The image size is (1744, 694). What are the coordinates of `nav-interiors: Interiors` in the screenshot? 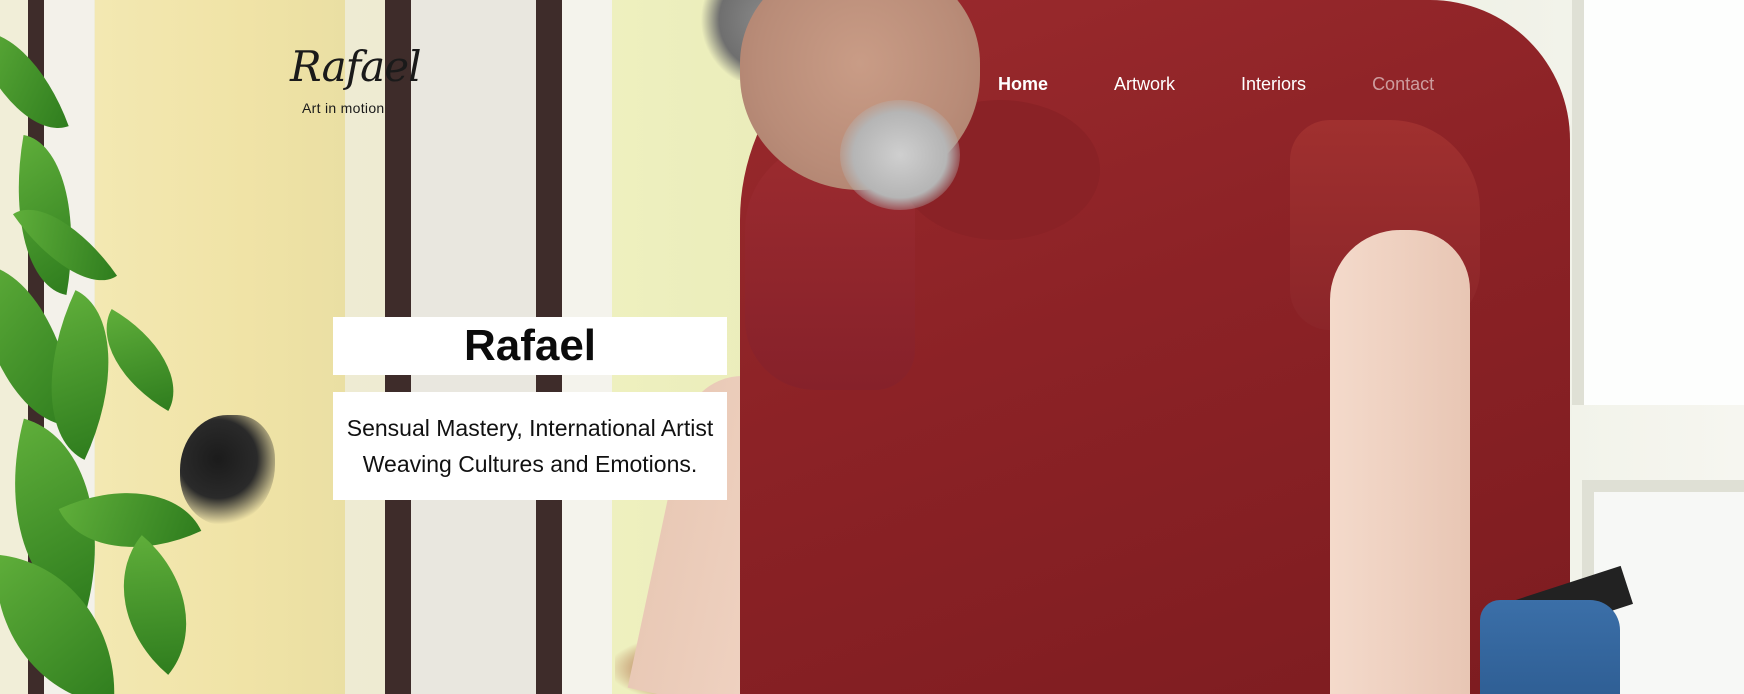 It's located at (1273, 84).